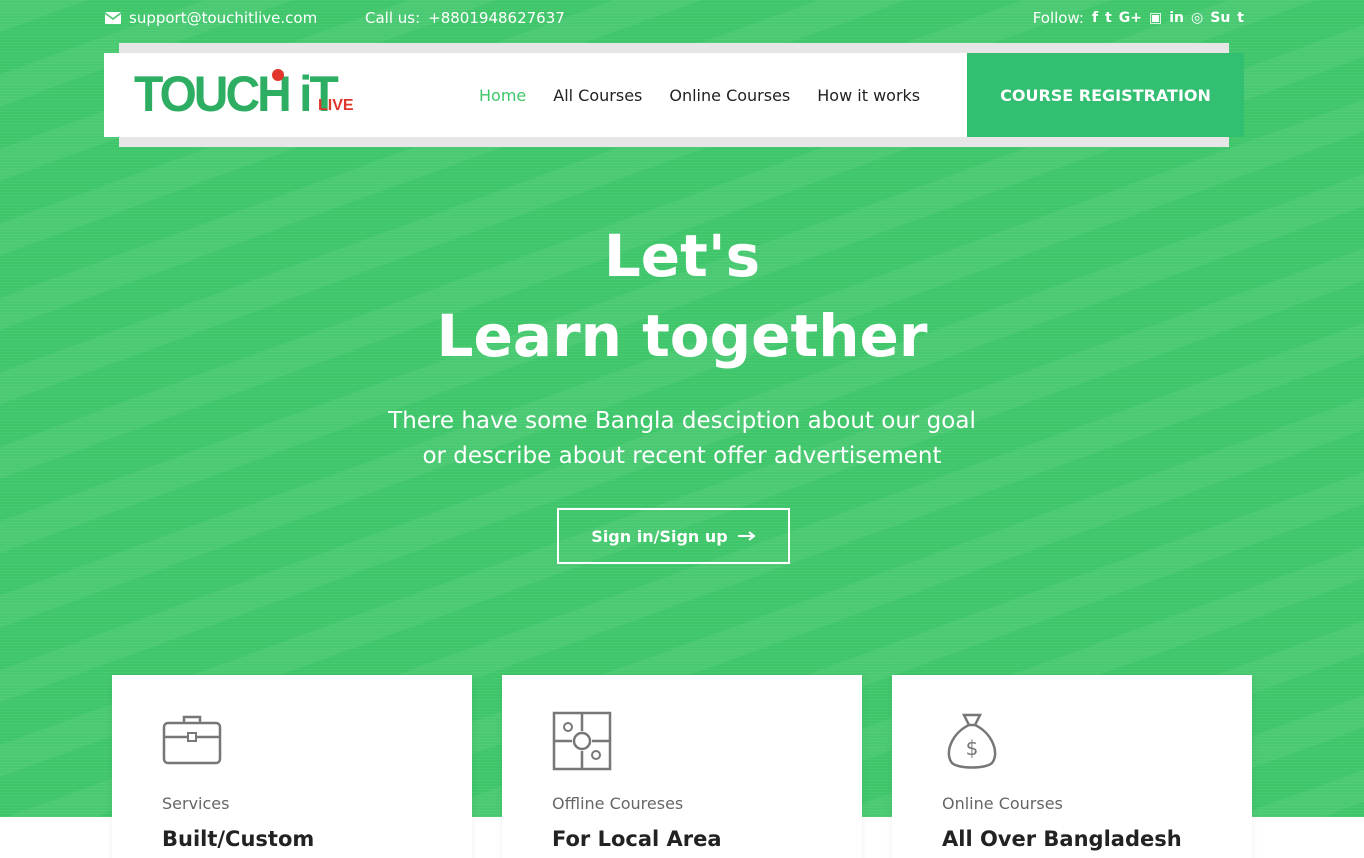  Describe the element at coordinates (196, 803) in the screenshot. I see `card-category: Services` at that location.